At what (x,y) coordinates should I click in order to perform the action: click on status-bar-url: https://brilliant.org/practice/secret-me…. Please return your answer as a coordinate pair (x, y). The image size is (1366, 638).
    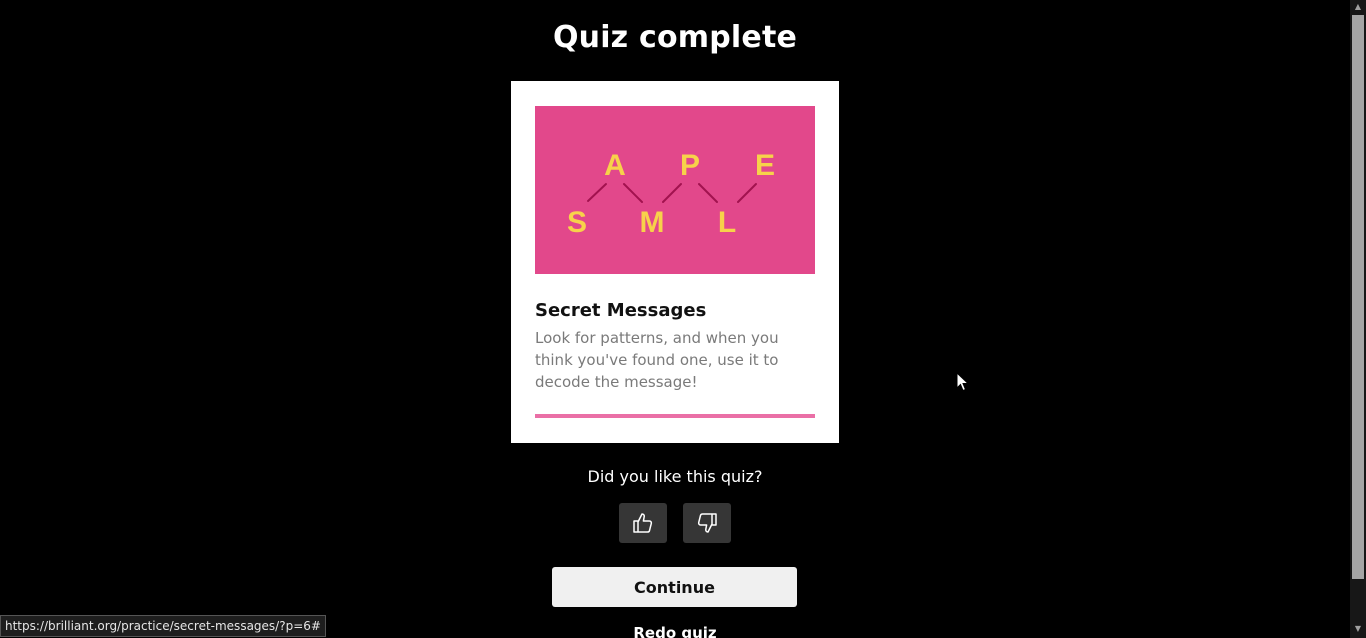
    Looking at the image, I should click on (163, 626).